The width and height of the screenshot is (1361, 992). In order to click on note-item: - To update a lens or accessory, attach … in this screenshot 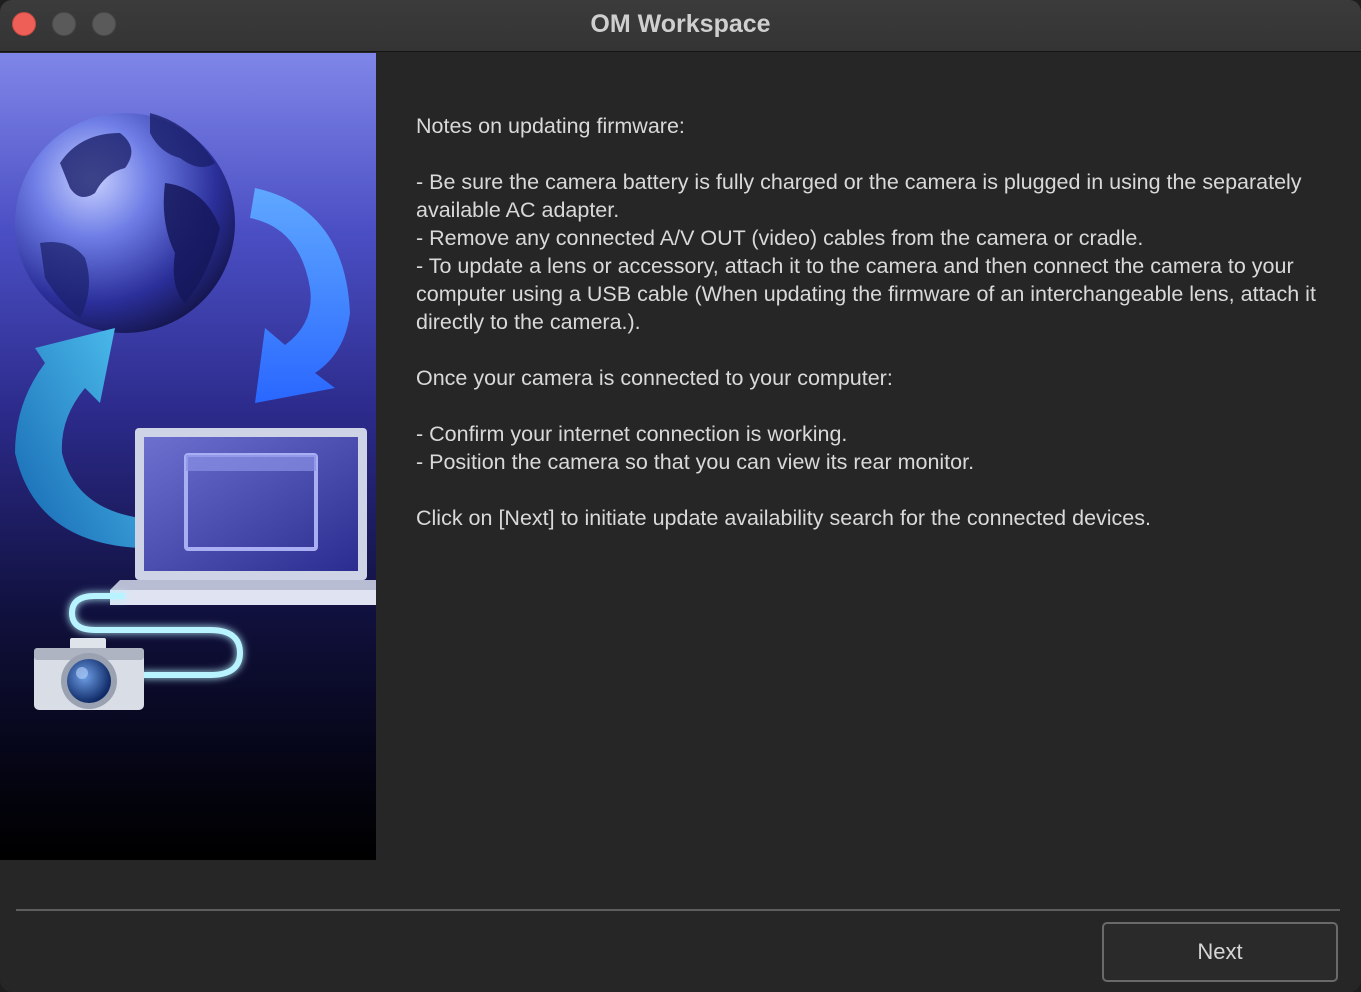, I will do `click(869, 294)`.